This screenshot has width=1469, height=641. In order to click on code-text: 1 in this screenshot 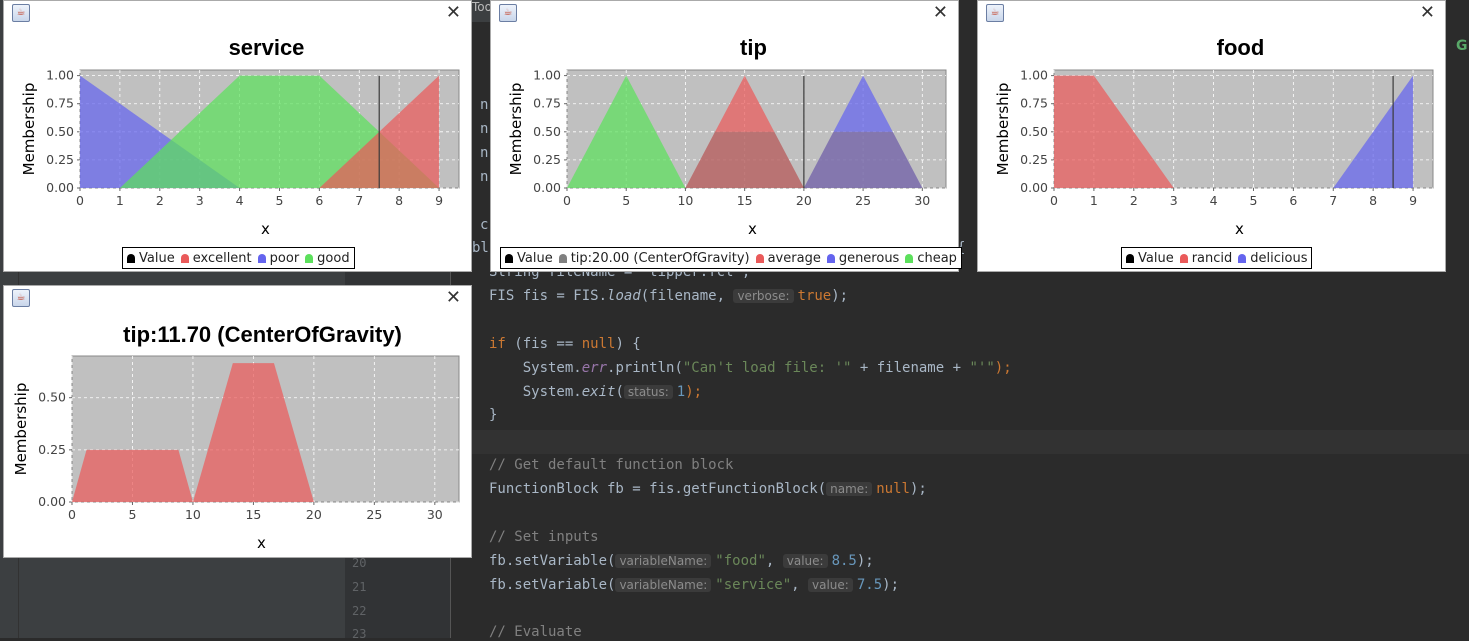, I will do `click(681, 392)`.